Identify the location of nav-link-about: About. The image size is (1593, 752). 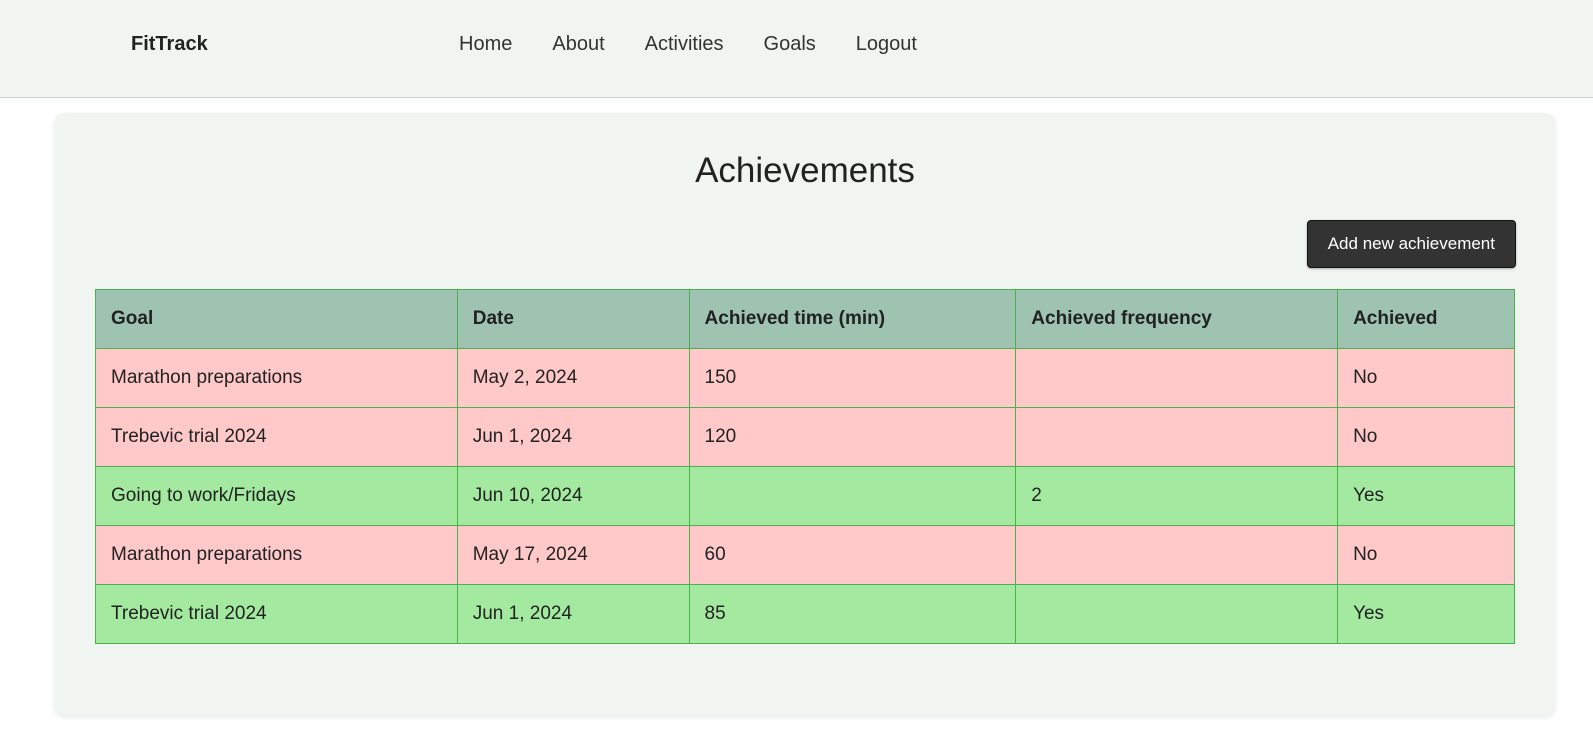
(578, 44).